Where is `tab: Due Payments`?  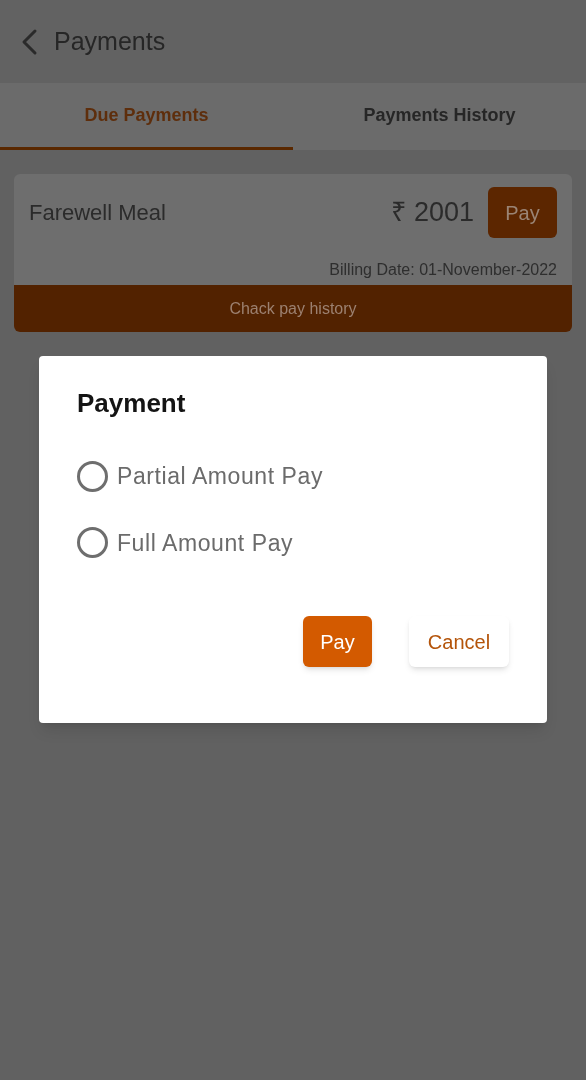 tab: Due Payments is located at coordinates (146, 116).